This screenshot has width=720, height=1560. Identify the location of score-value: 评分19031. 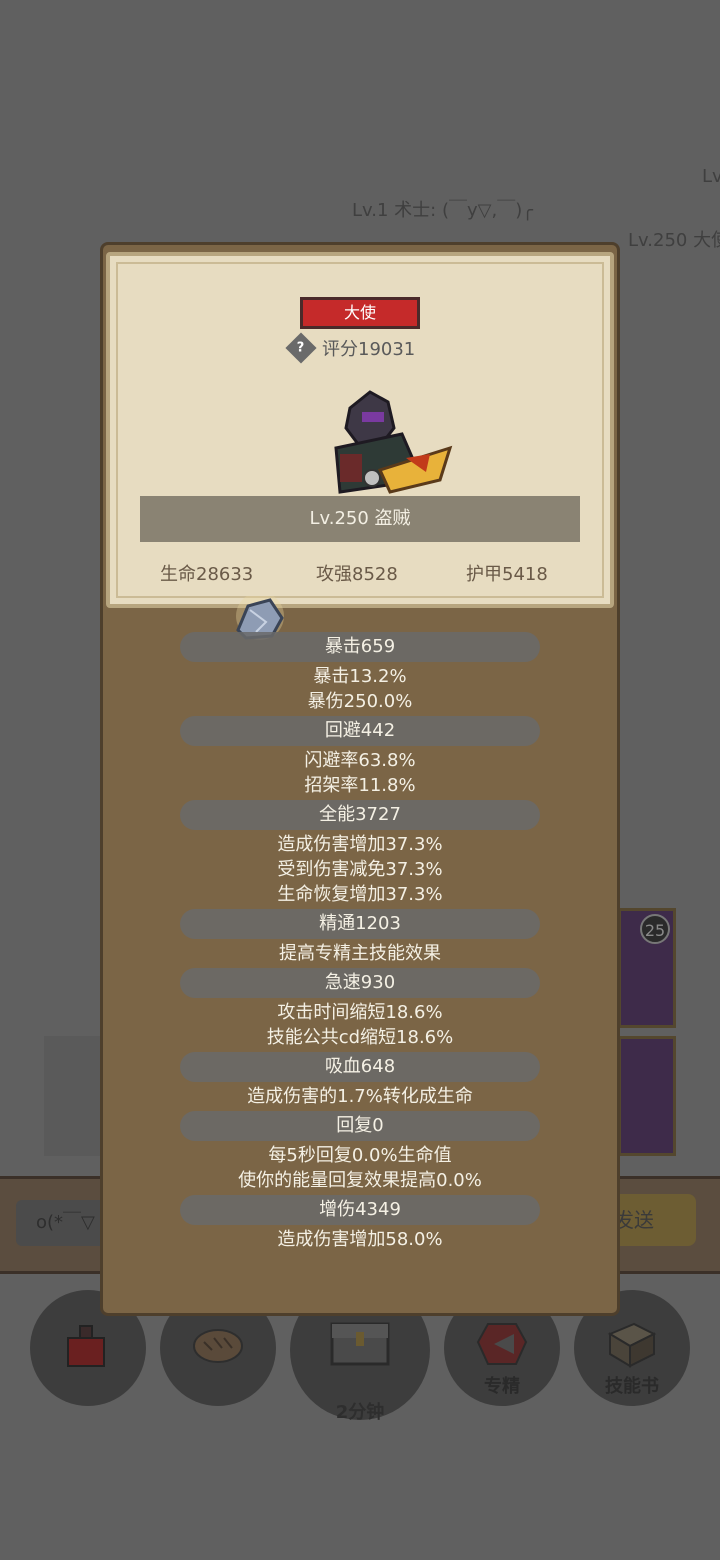
(369, 349).